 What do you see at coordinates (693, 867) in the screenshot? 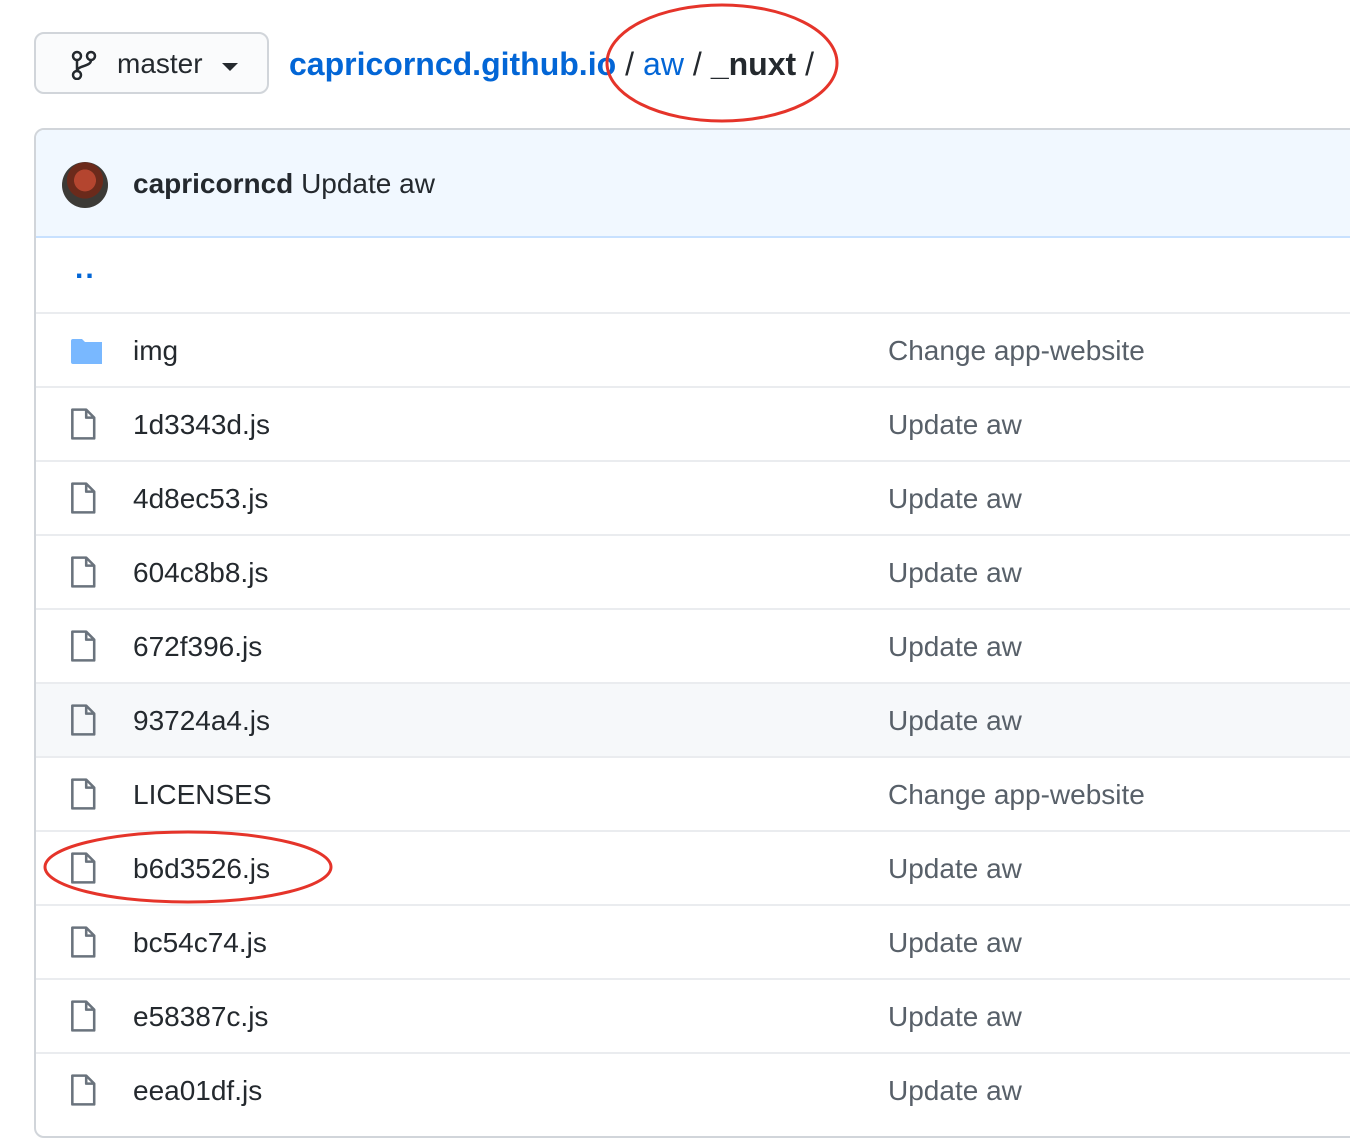
I see `file-row: b6d3526.js Update aw` at bounding box center [693, 867].